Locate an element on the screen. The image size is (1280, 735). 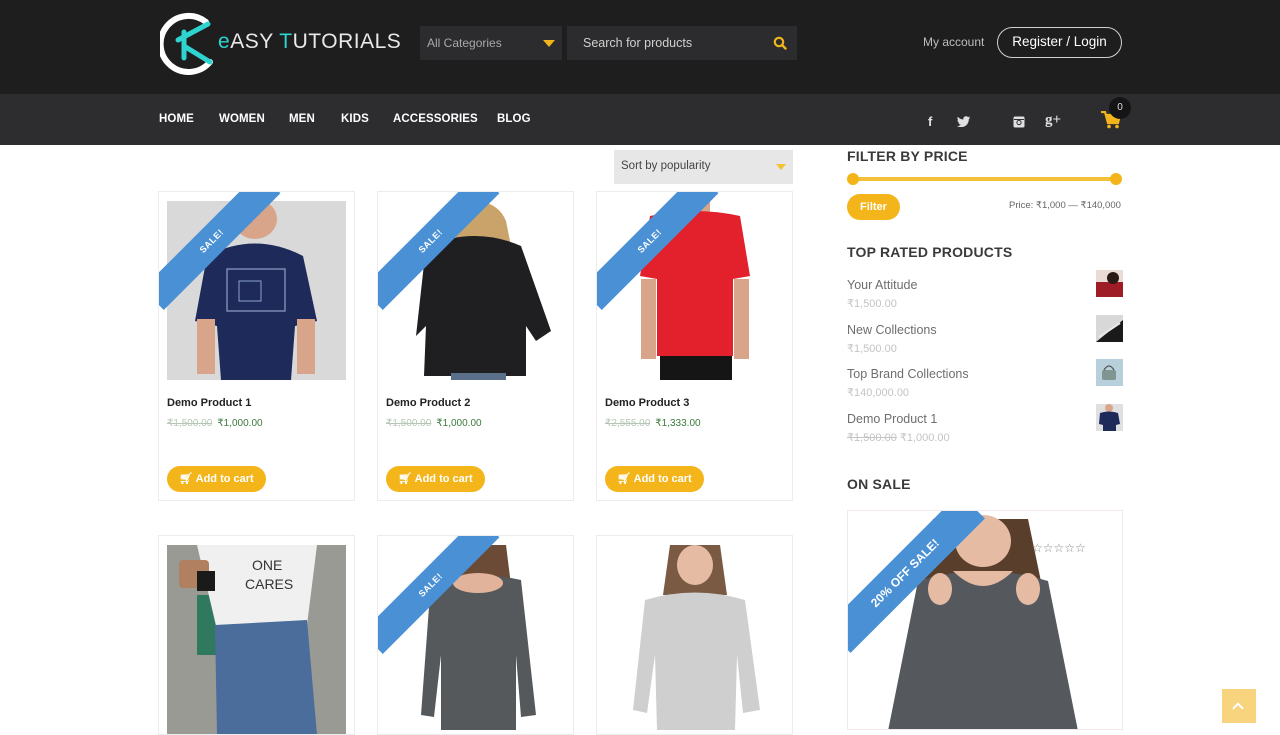
logo-text: eASY TUTORIALS is located at coordinates (309, 42).